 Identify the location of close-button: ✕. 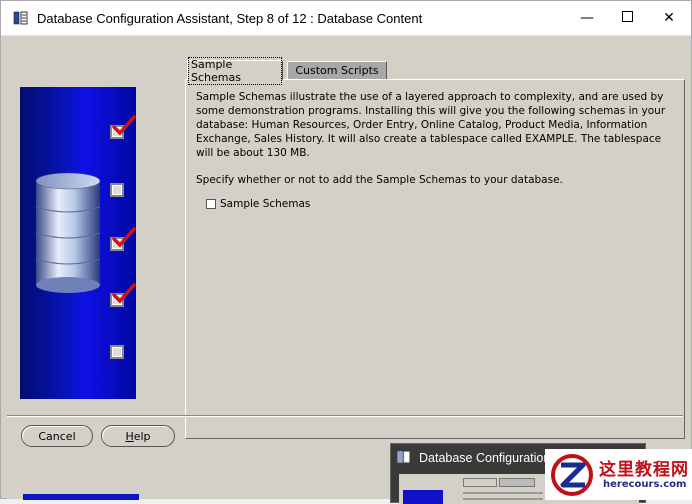
(669, 18).